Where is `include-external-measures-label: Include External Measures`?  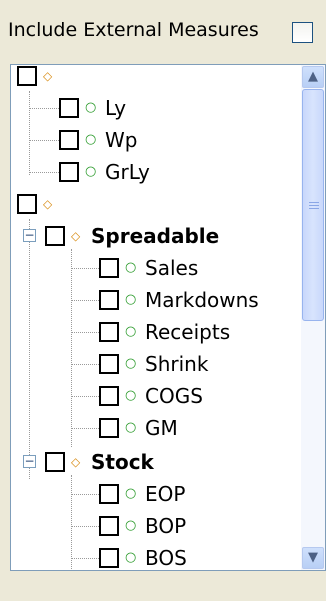
include-external-measures-label: Include External Measures is located at coordinates (133, 30).